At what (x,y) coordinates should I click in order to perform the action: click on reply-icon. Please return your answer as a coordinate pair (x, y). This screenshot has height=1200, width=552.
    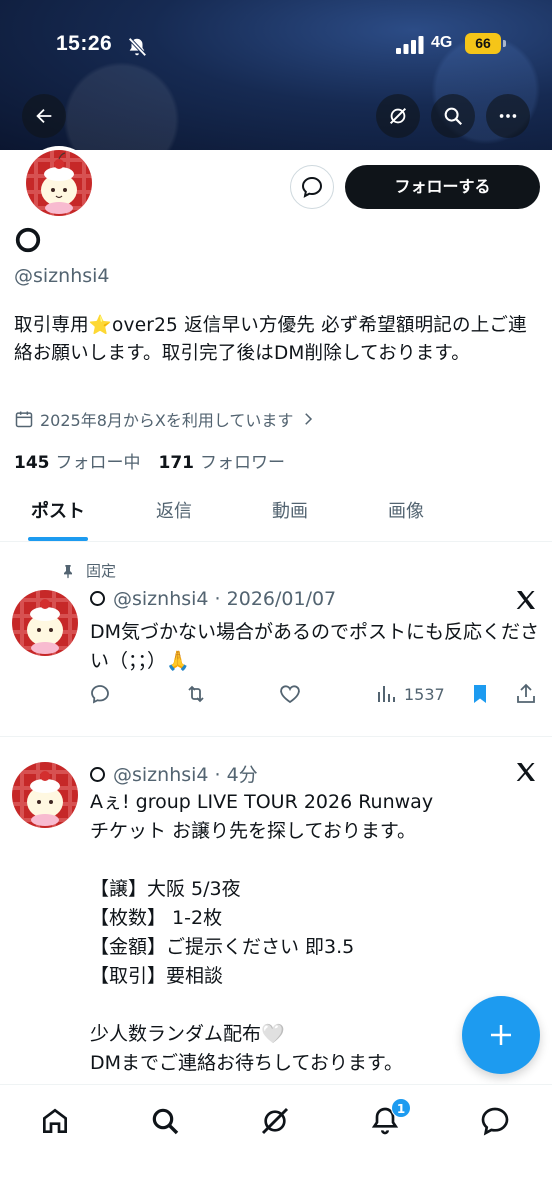
    Looking at the image, I should click on (100, 694).